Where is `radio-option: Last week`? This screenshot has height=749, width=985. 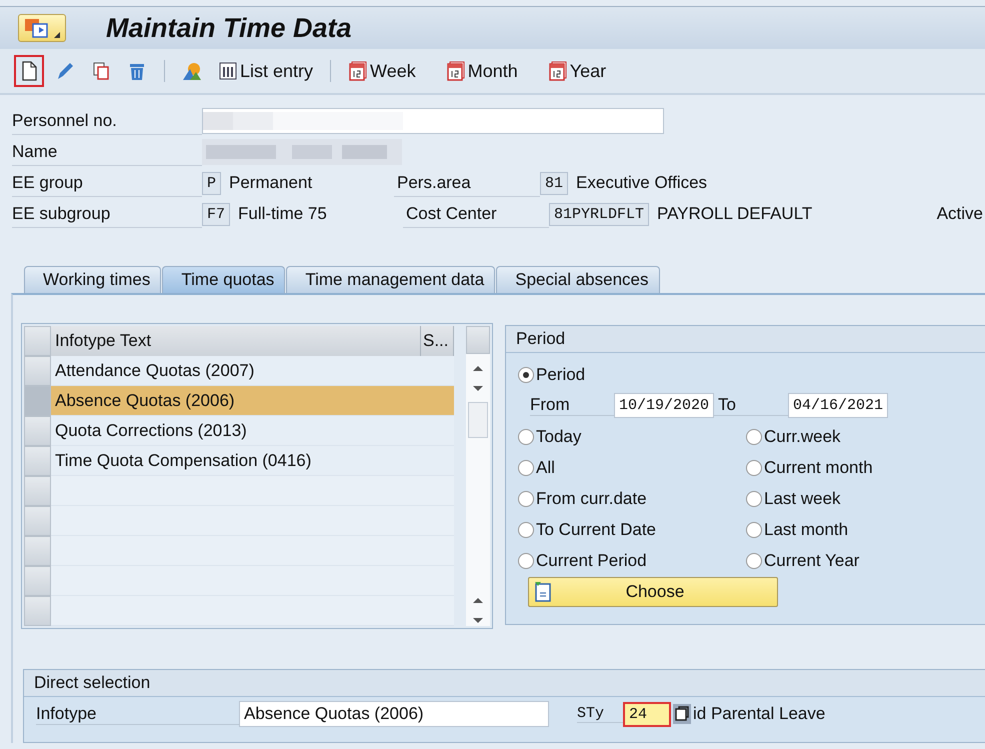
radio-option: Last week is located at coordinates (865, 498).